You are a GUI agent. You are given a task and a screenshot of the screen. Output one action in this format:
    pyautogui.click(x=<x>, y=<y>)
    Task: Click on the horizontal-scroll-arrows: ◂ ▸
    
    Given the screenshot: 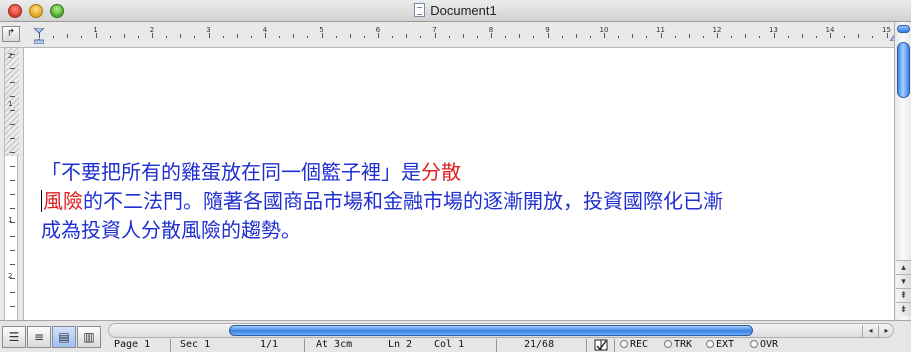 What is the action you would take?
    pyautogui.click(x=878, y=331)
    